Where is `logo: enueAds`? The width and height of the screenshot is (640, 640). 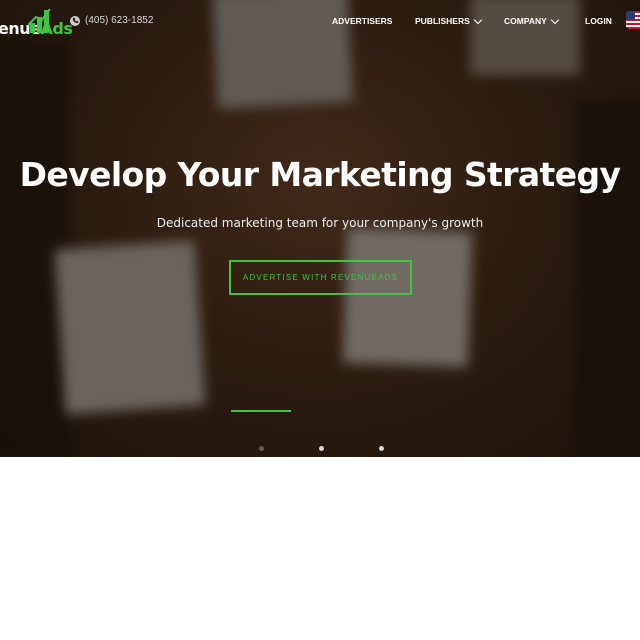
logo: enueAds is located at coordinates (36, 21).